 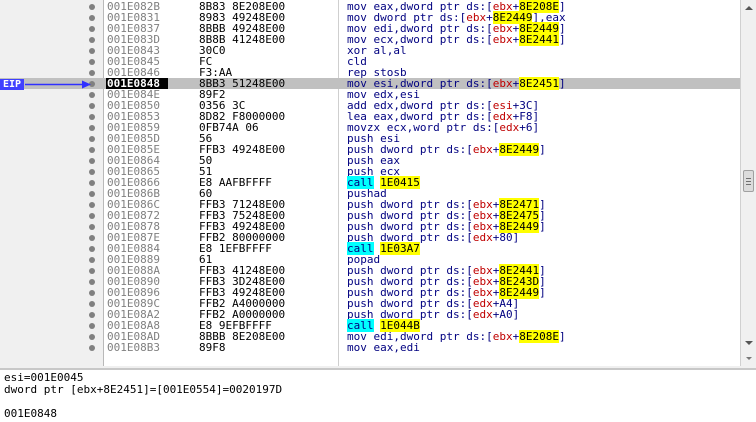 I want to click on scroll-down-icon, so click(x=749, y=343).